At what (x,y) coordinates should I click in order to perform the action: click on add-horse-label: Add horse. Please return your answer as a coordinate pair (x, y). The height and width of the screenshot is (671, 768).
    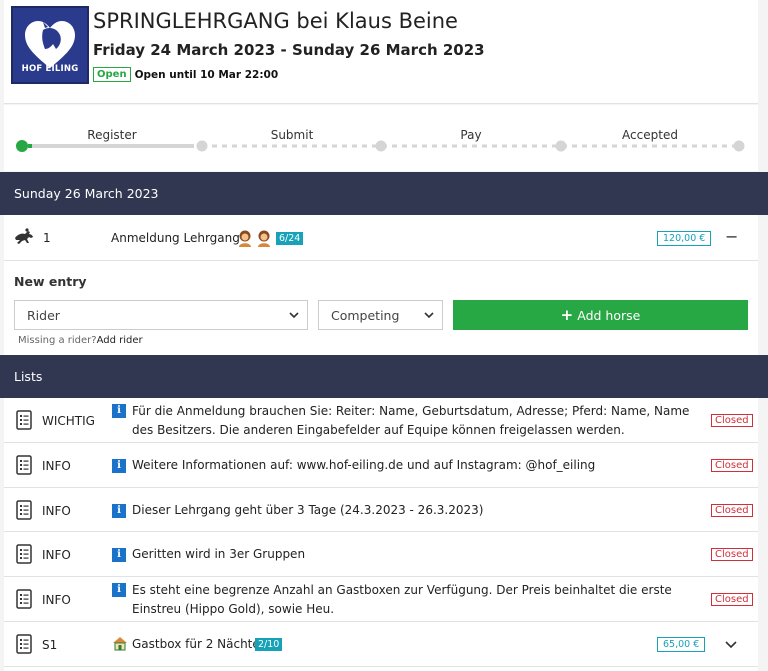
    Looking at the image, I should click on (609, 315).